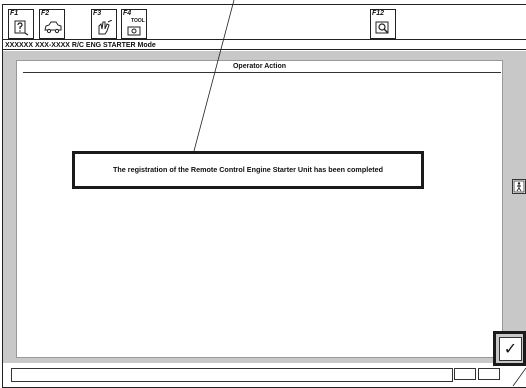 The image size is (526, 388). I want to click on tool-icon, so click(134, 31).